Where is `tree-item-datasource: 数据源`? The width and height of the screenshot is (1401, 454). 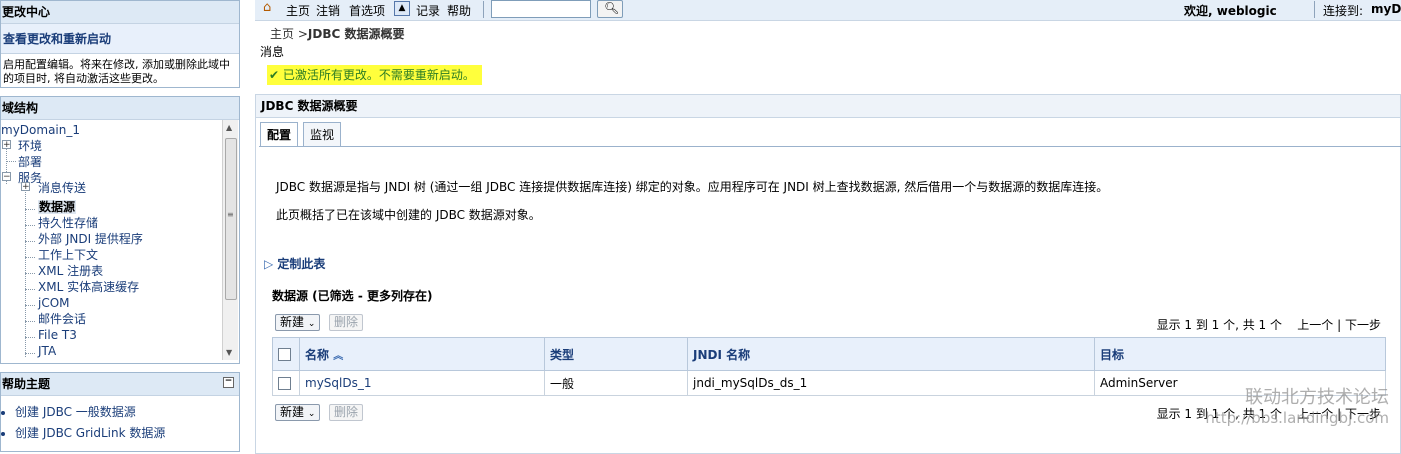 tree-item-datasource: 数据源 is located at coordinates (57, 207).